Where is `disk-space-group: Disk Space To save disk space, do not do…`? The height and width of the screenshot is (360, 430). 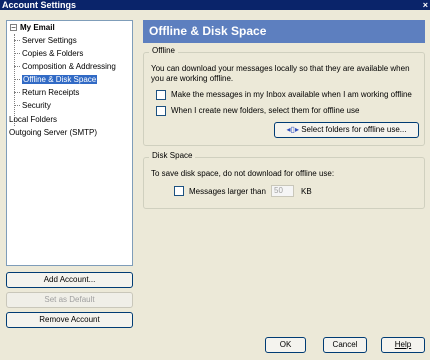
disk-space-group: Disk Space To save disk space, do not do… is located at coordinates (284, 180).